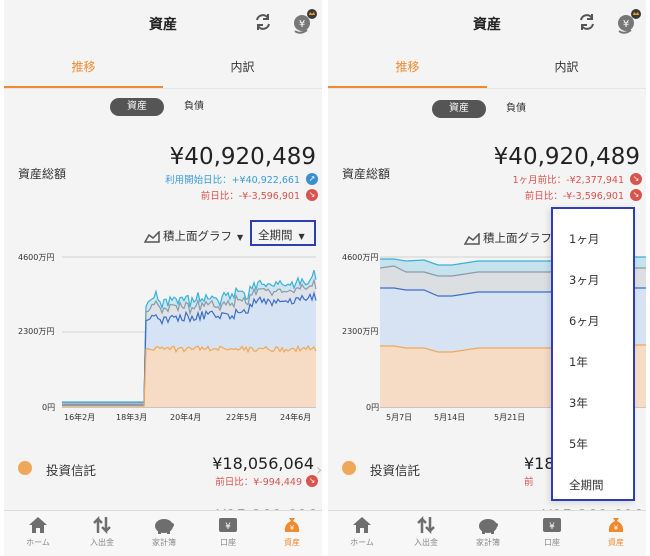 Image resolution: width=650 pixels, height=556 pixels. Describe the element at coordinates (193, 236) in the screenshot. I see `chart-type-selector: 積上面グラフ ▼` at that location.